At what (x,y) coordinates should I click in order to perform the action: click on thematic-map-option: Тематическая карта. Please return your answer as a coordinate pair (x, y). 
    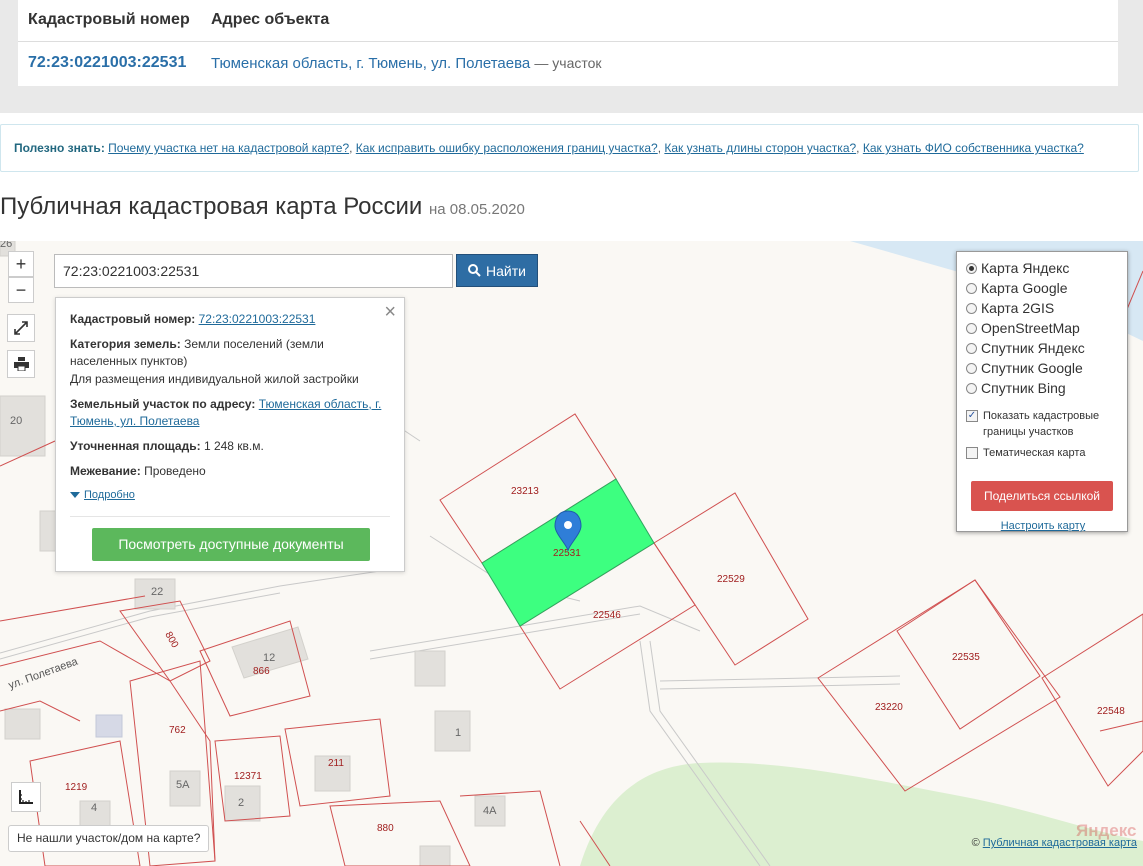
    Looking at the image, I should click on (1025, 453).